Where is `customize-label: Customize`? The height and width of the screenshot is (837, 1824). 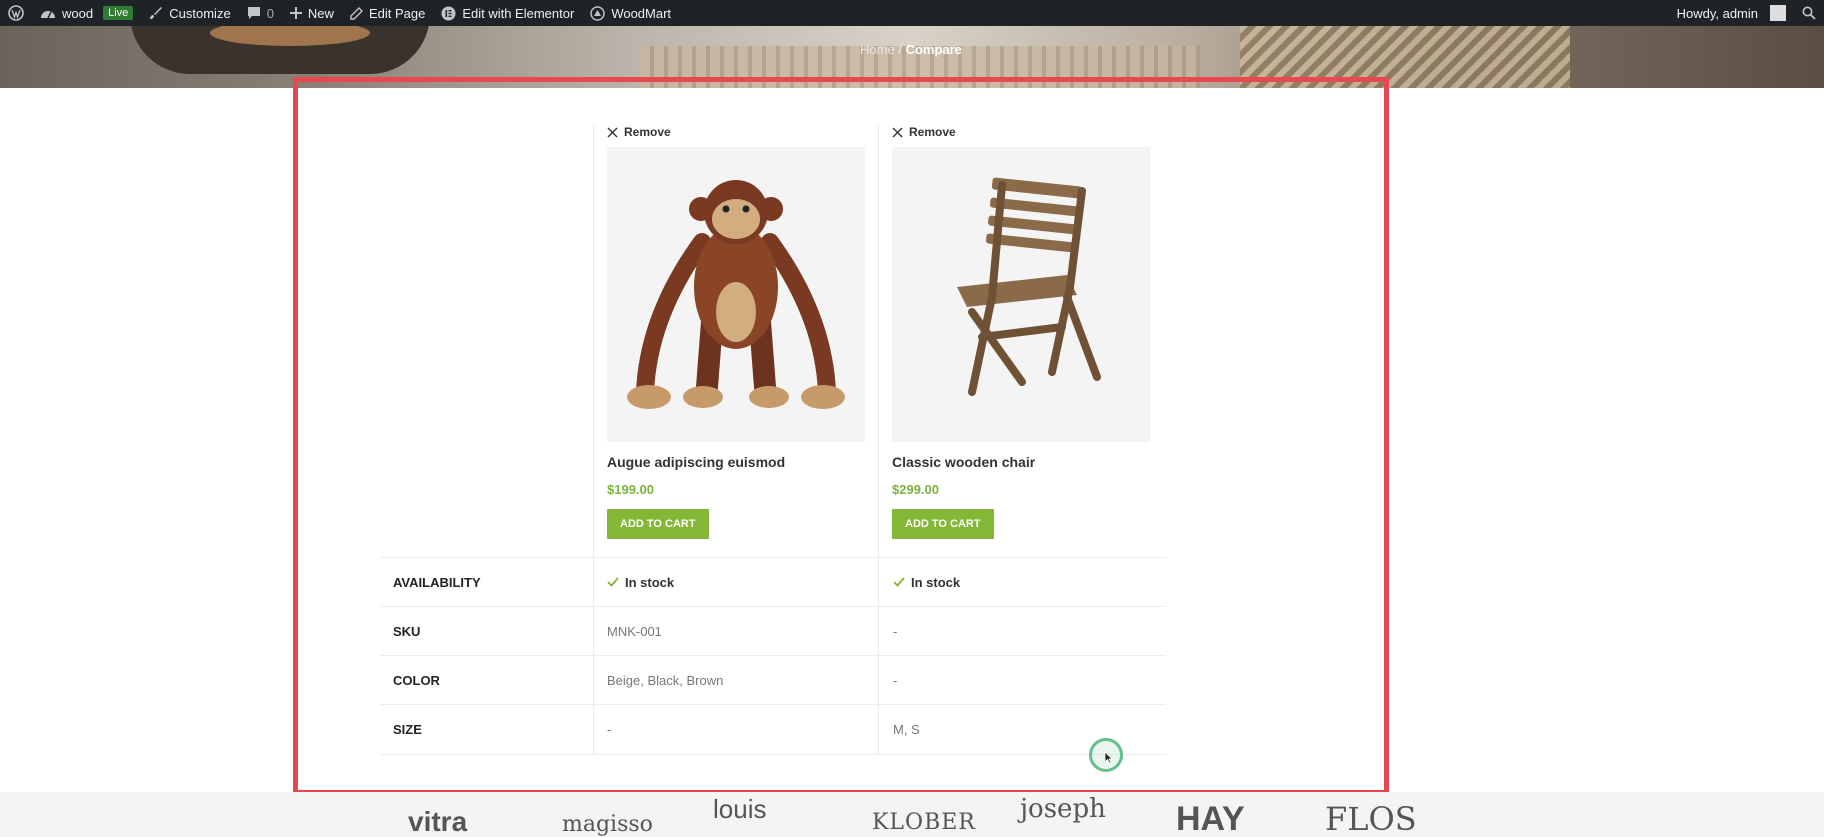
customize-label: Customize is located at coordinates (200, 13).